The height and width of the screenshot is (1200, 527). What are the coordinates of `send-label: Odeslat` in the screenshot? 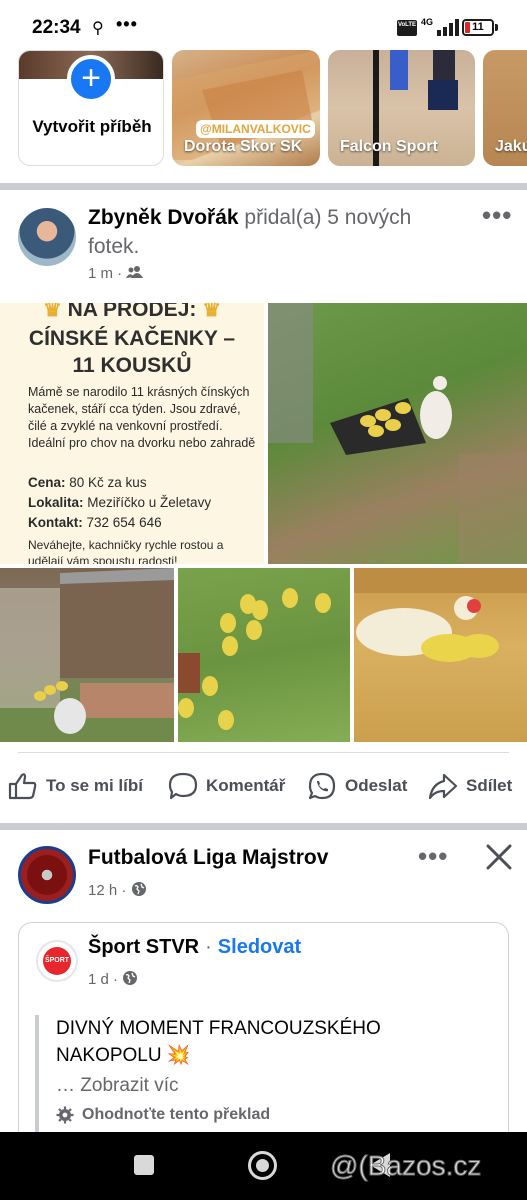 It's located at (376, 785).